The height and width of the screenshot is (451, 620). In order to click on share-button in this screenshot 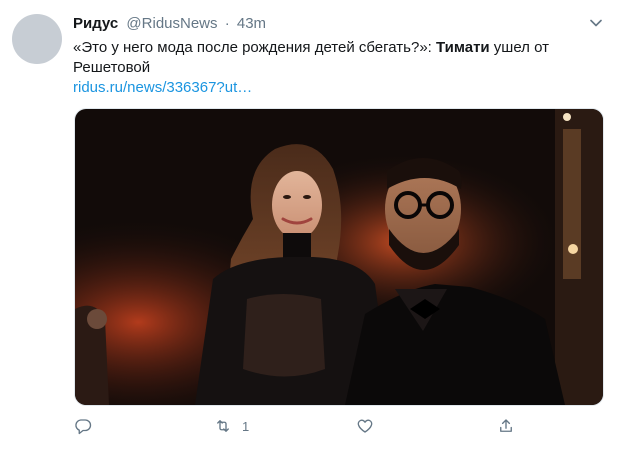, I will do `click(506, 426)`.